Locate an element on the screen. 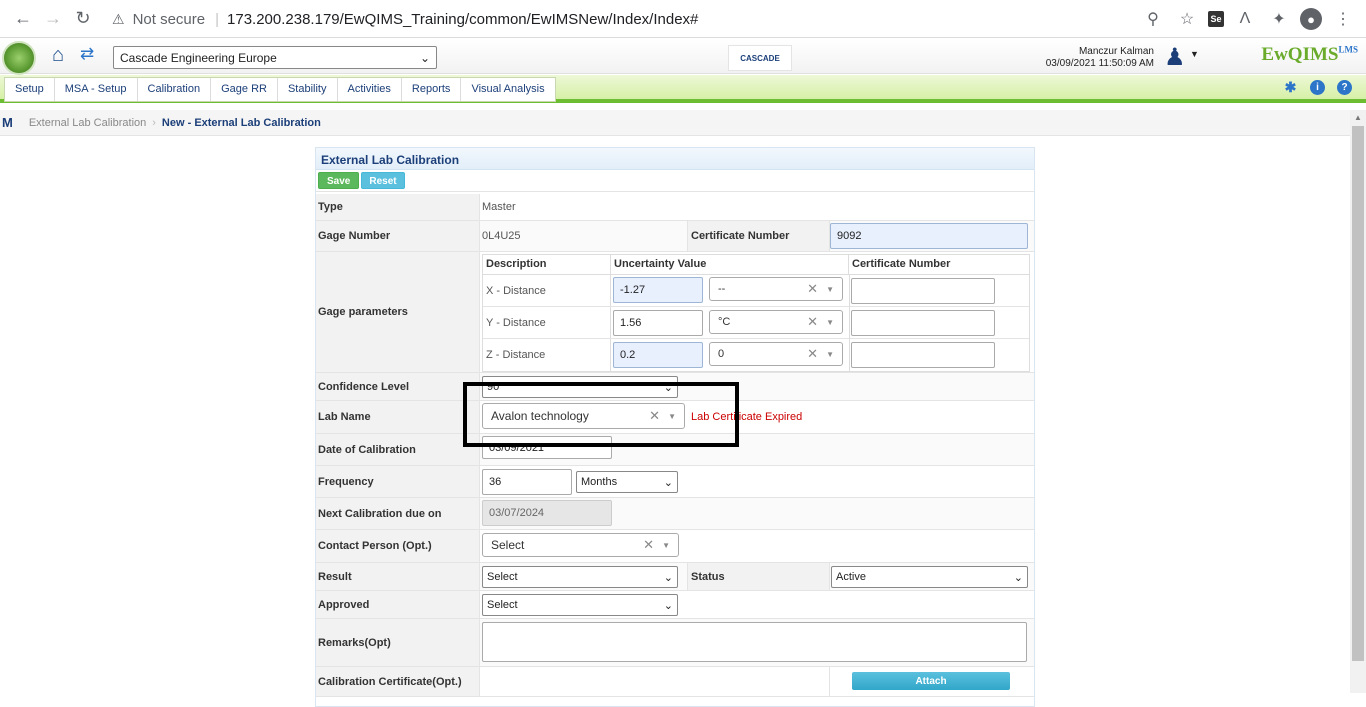 This screenshot has width=1366, height=707. param-unit-value: °C is located at coordinates (724, 322).